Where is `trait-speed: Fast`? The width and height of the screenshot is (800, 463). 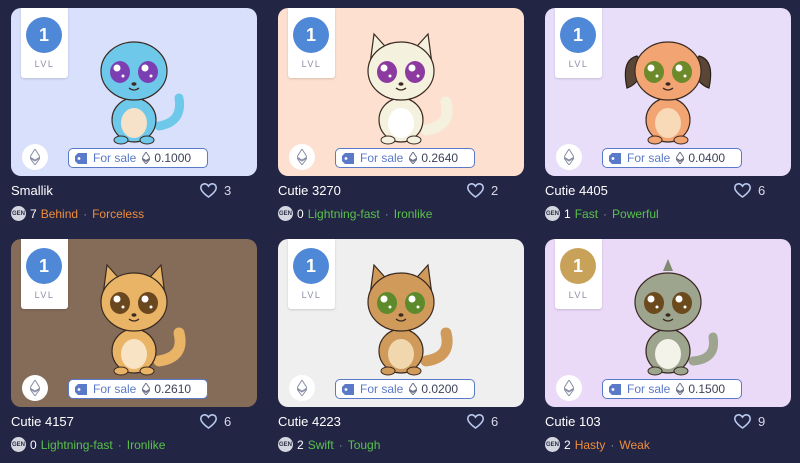 trait-speed: Fast is located at coordinates (586, 213).